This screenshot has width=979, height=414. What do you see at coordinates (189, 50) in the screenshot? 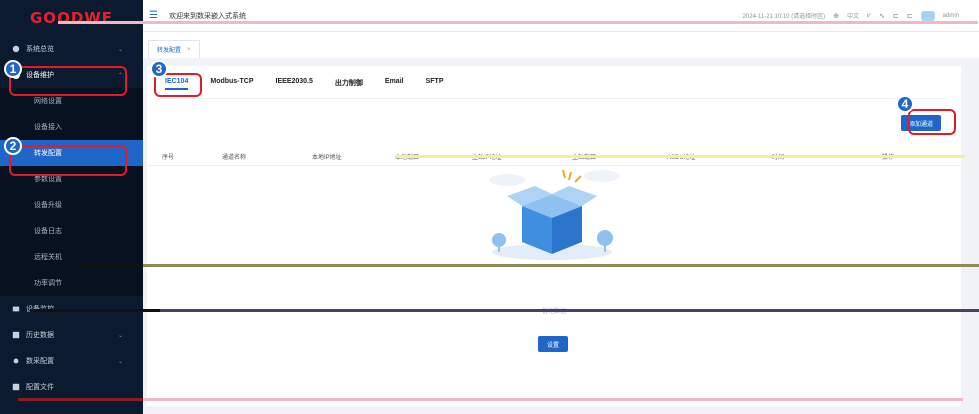
I see `close-icon: ×` at bounding box center [189, 50].